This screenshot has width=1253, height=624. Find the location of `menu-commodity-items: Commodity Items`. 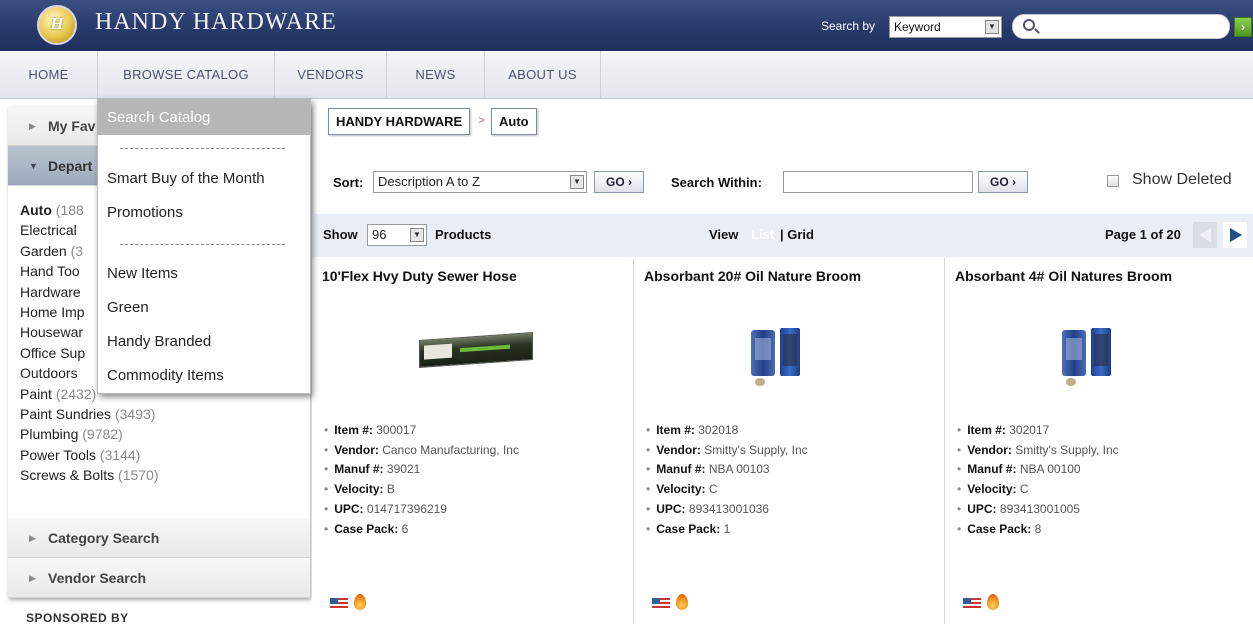

menu-commodity-items: Commodity Items is located at coordinates (204, 376).